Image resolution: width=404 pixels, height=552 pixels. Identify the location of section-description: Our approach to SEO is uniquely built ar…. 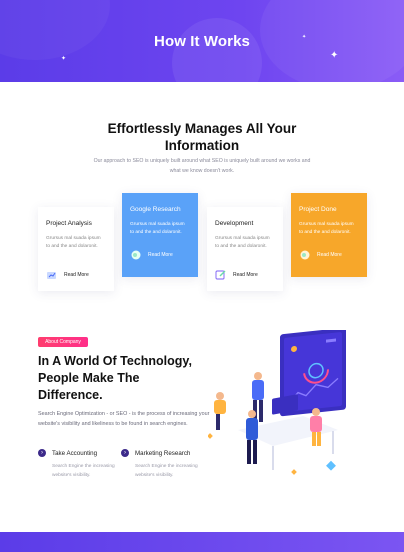
(202, 166).